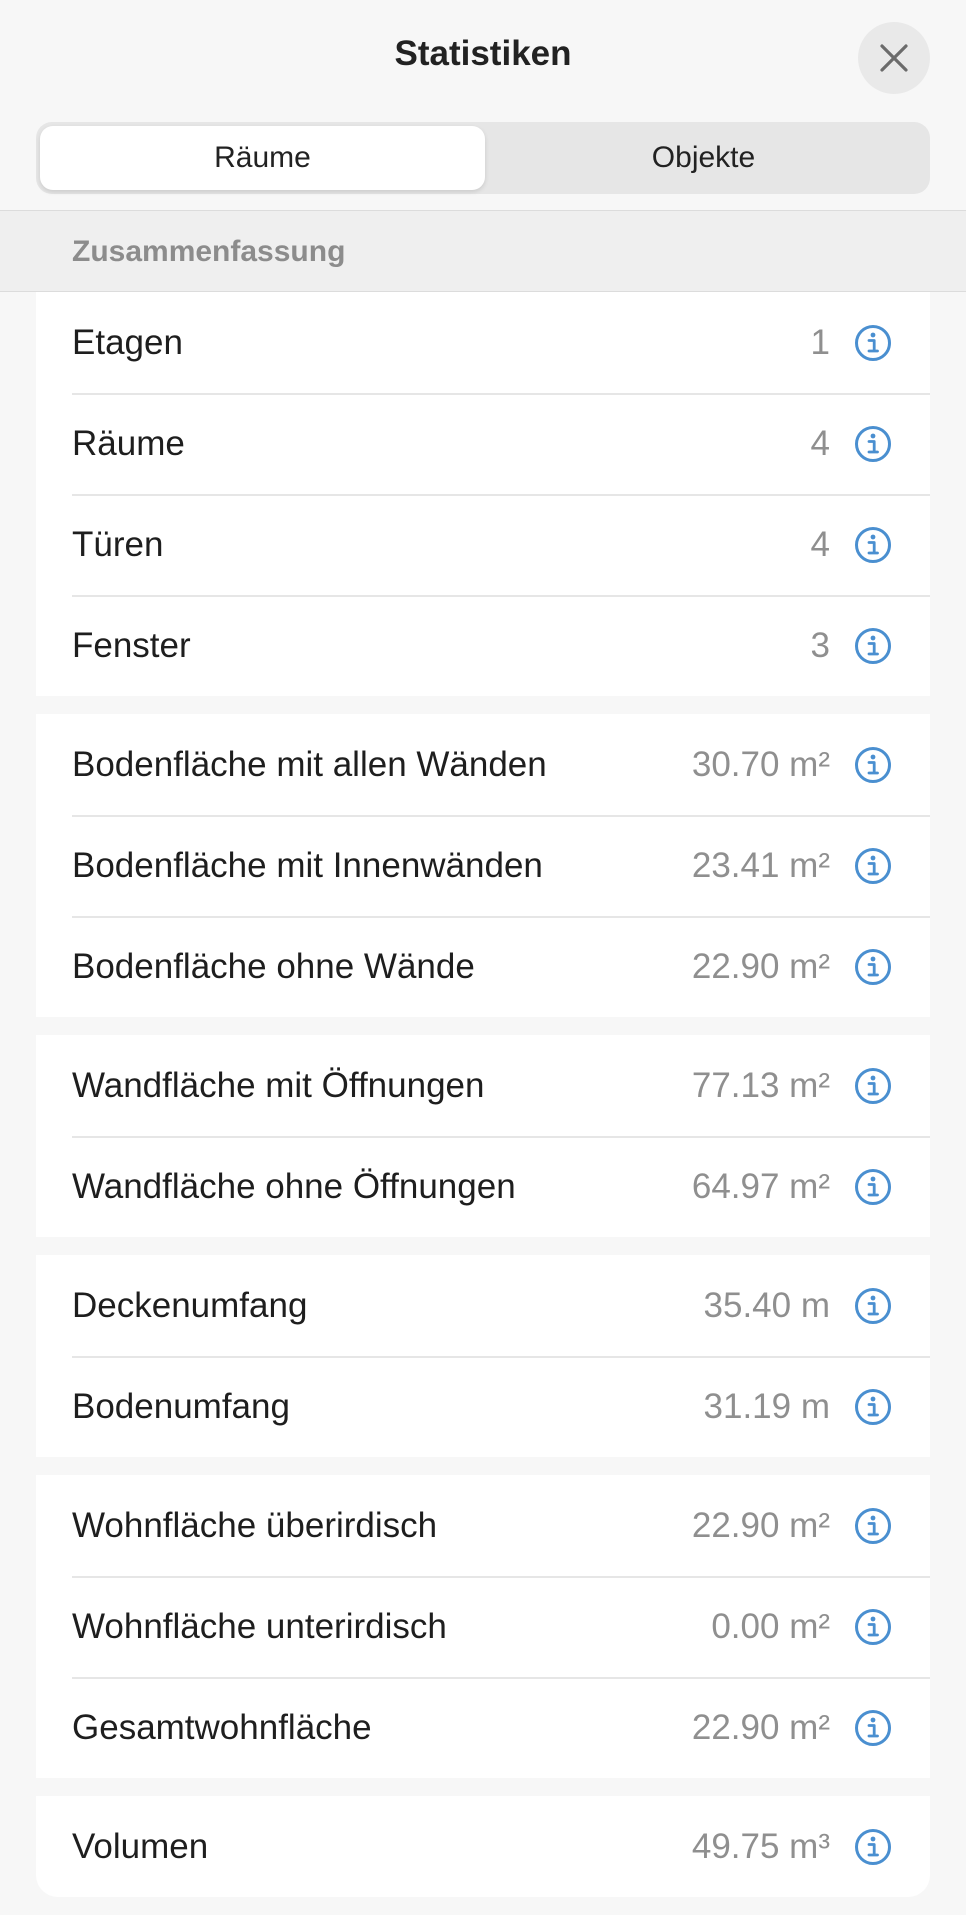 Image resolution: width=966 pixels, height=1915 pixels. I want to click on stat-row: Räume 4, so click(483, 443).